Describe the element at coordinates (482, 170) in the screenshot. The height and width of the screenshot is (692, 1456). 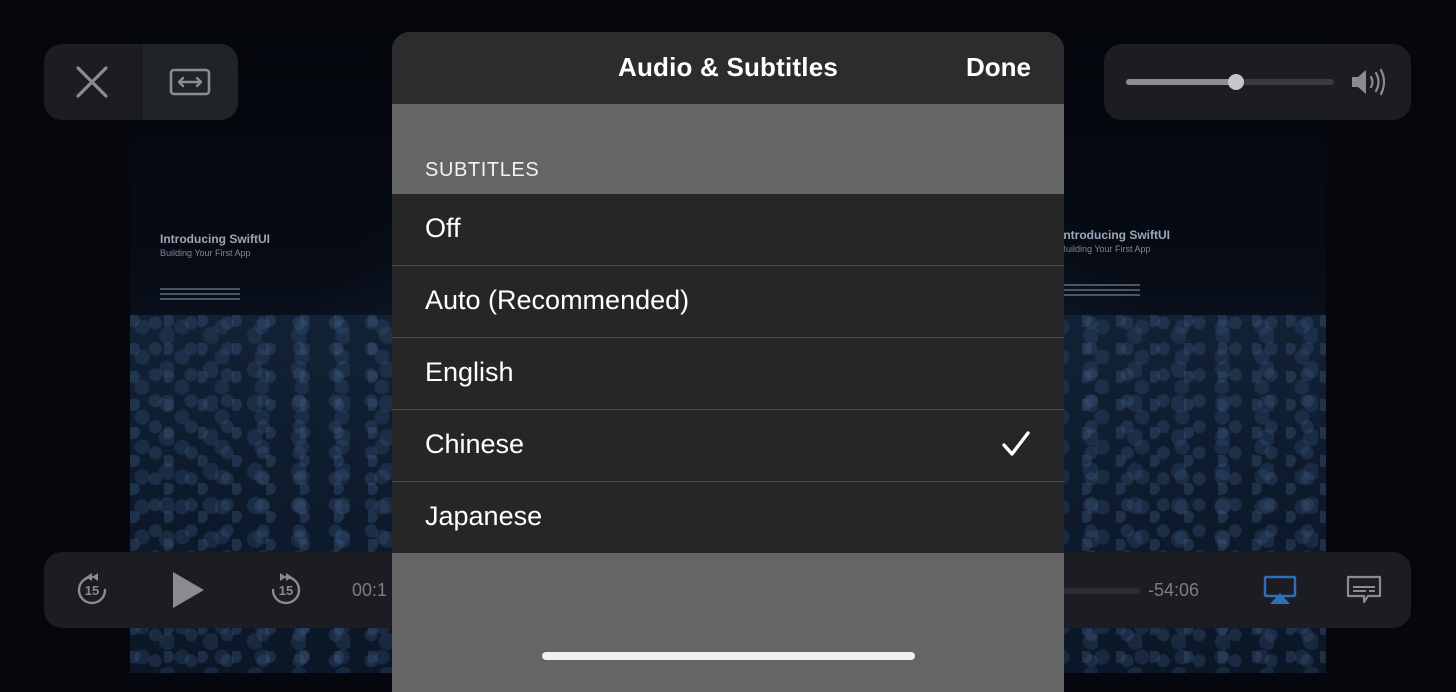
I see `subtitles-section-header: SUBTITLES` at that location.